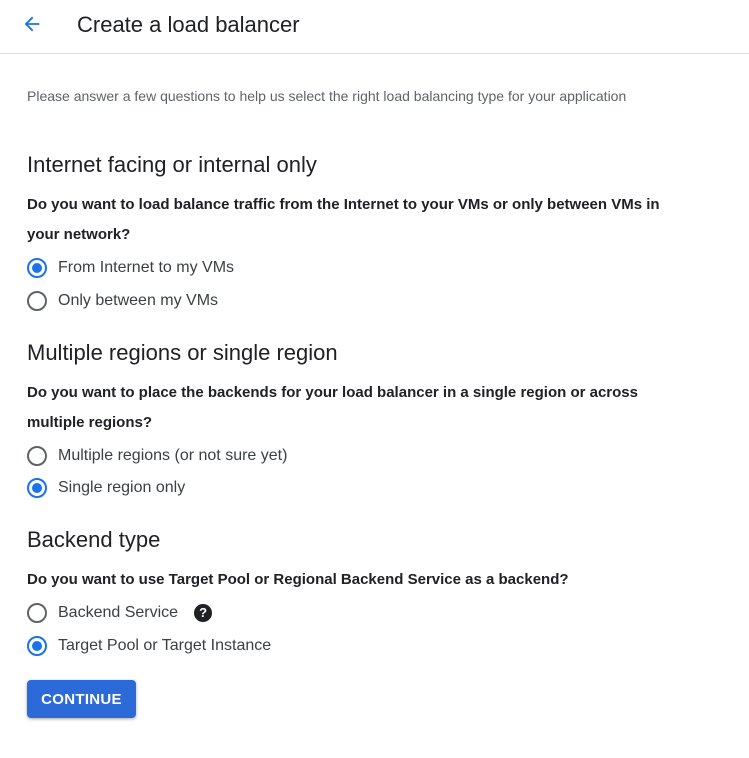 This screenshot has height=758, width=749. Describe the element at coordinates (37, 301) in the screenshot. I see `radio-only-between-vms` at that location.